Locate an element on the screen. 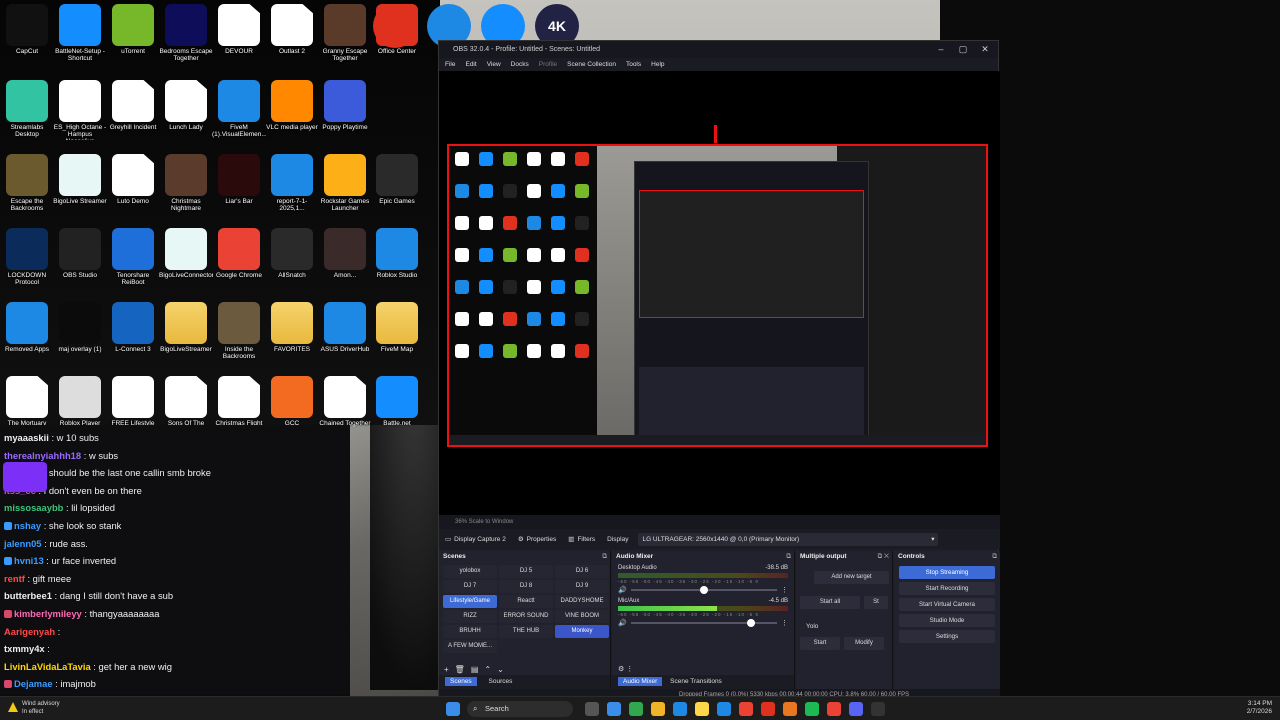 This screenshot has width=1280, height=720. add-icon: + is located at coordinates (449, 669).